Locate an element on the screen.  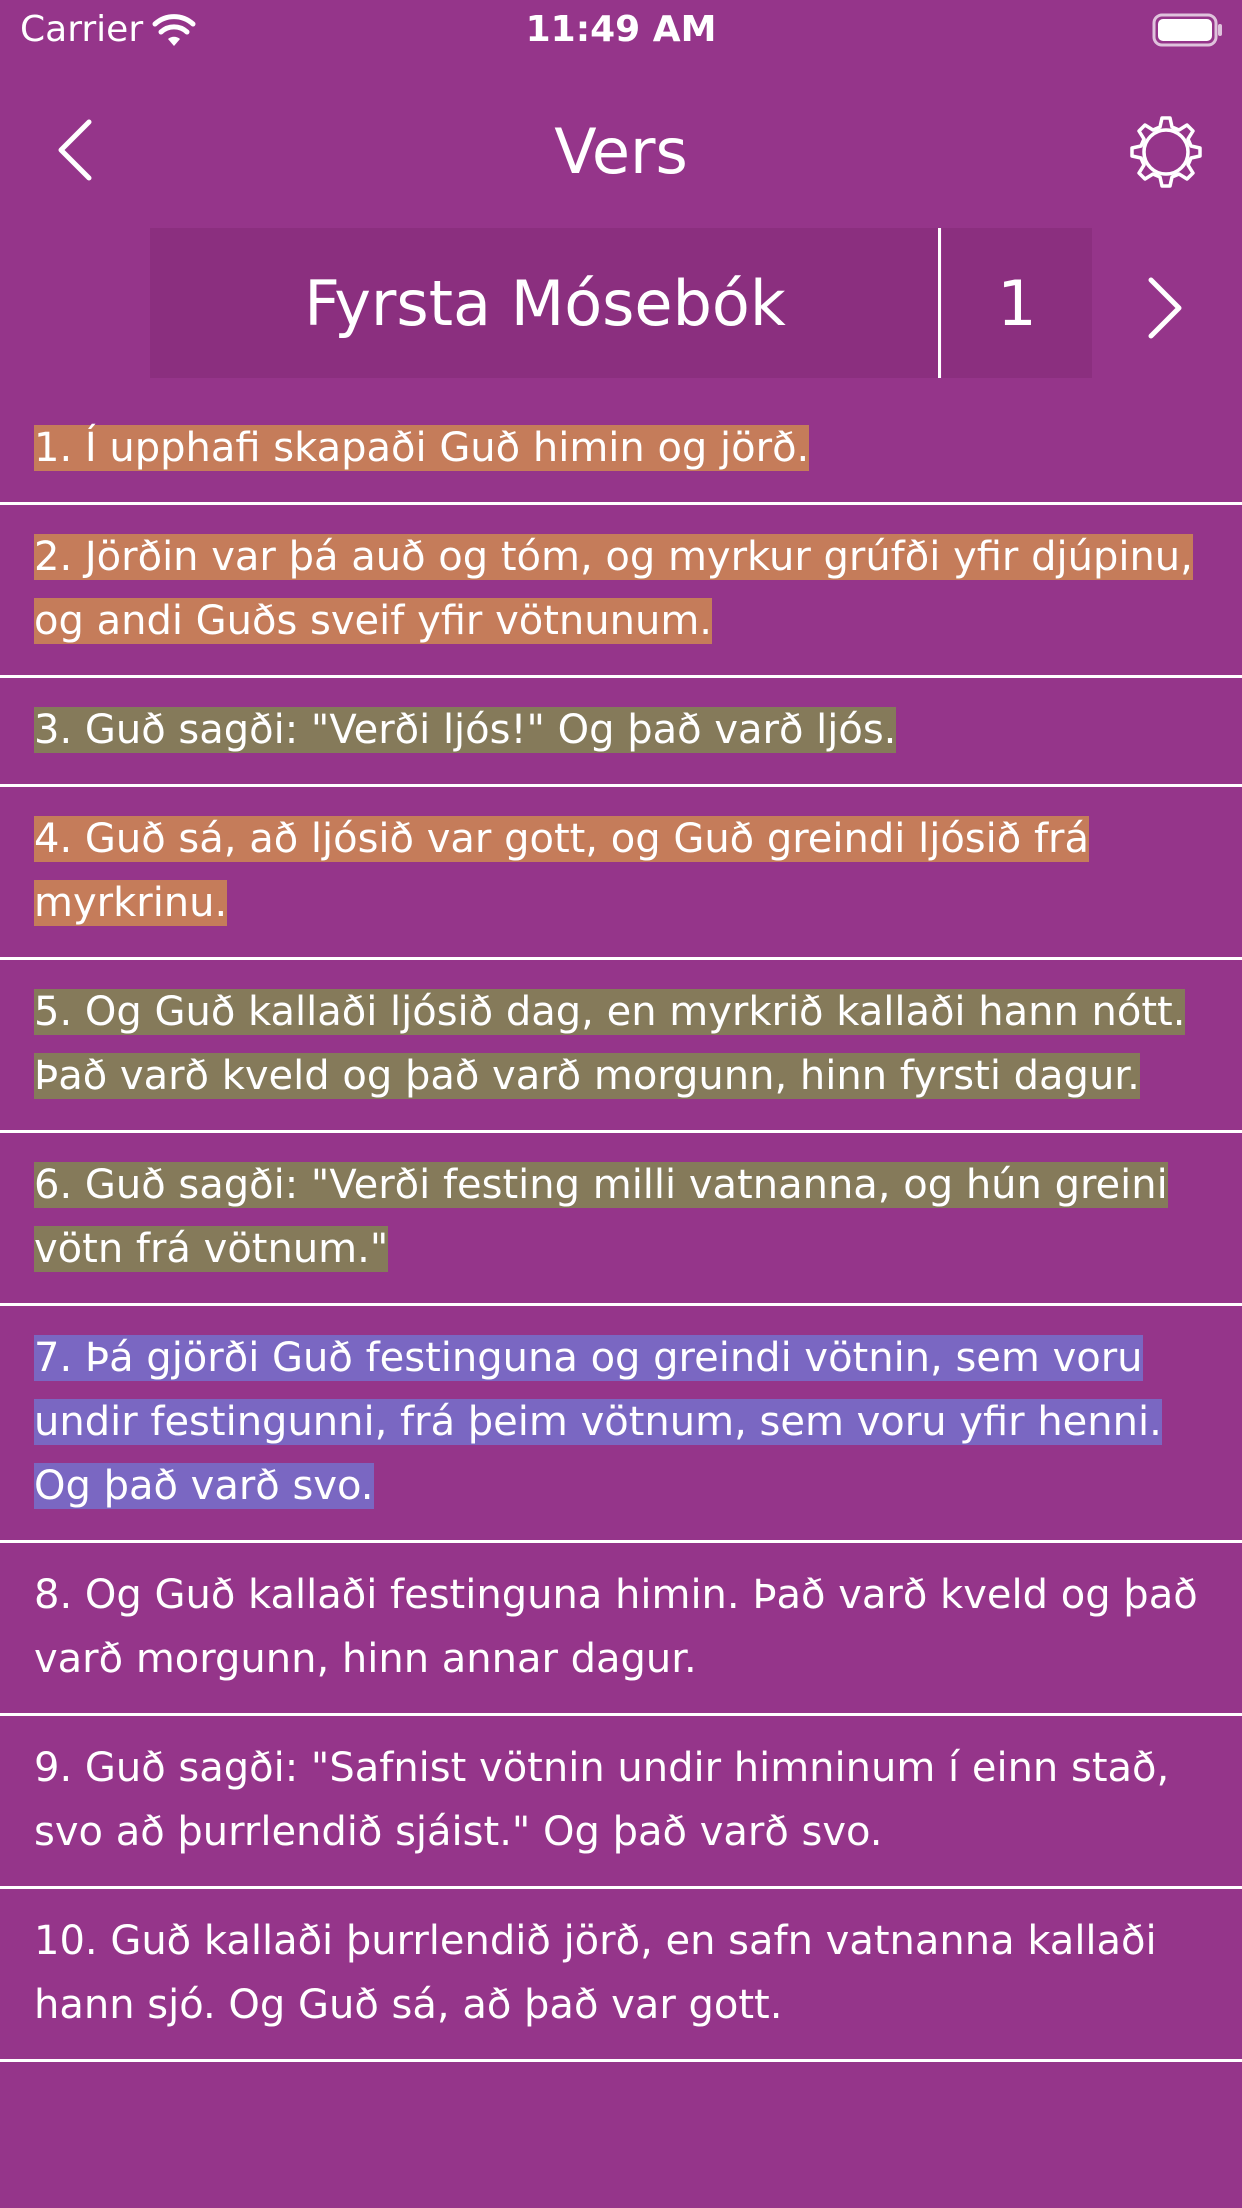
verse-row: 1. Í upphafi skapaði Guð himin og jörð. is located at coordinates (621, 450).